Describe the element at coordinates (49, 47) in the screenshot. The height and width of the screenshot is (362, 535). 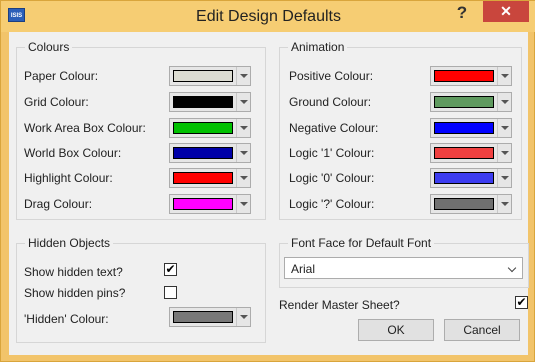
I see `colours-group-title: Colours` at that location.